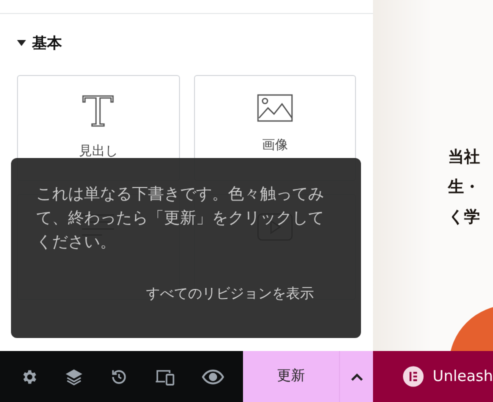 The image size is (493, 402). Describe the element at coordinates (464, 187) in the screenshot. I see `preview-text: 生・` at that location.